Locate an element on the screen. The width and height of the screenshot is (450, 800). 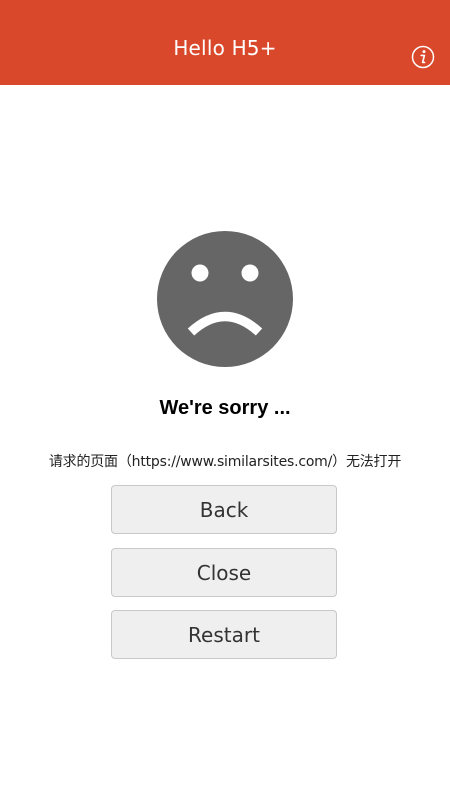
back-button: Back is located at coordinates (224, 509).